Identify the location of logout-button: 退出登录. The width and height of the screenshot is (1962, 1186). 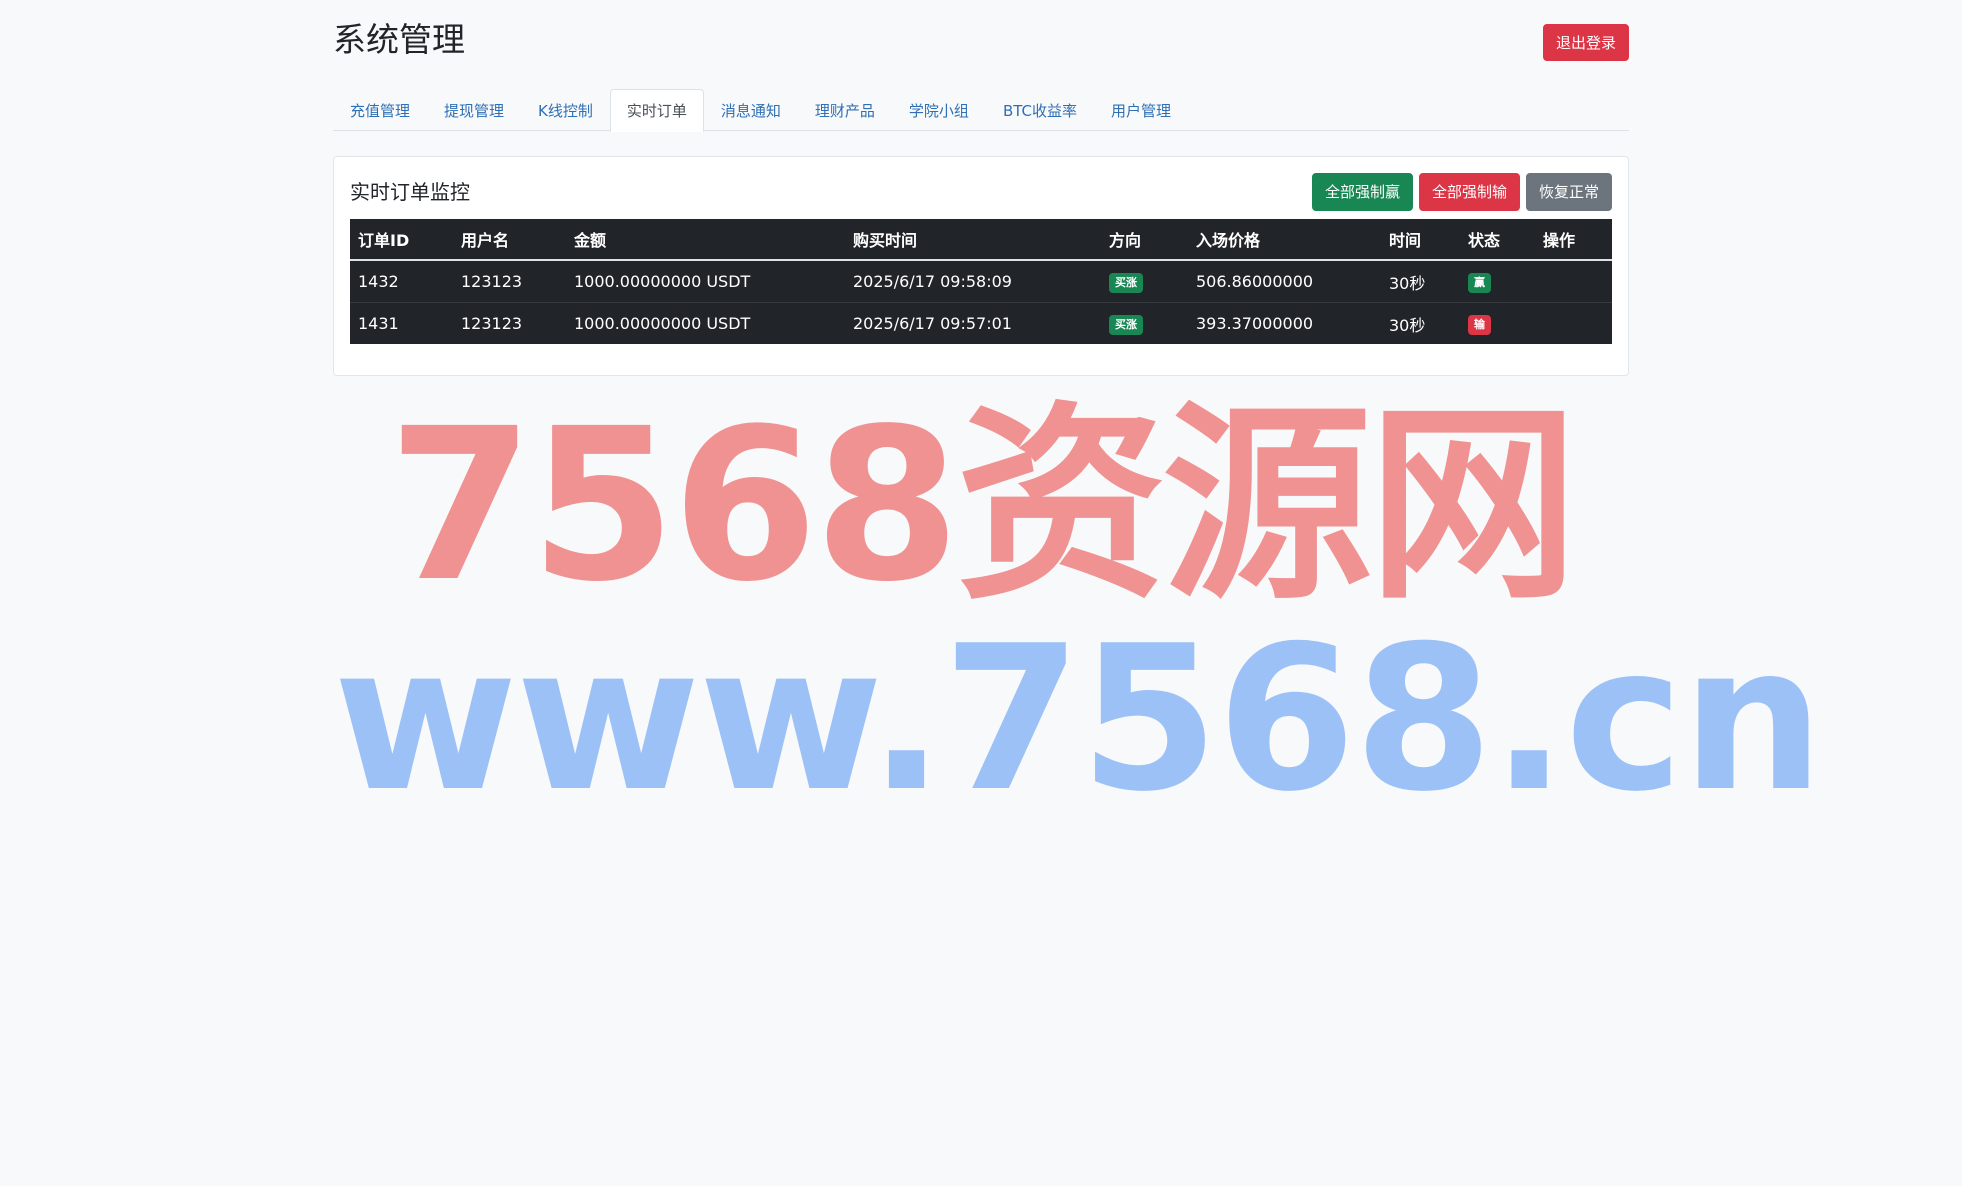
(1585, 42).